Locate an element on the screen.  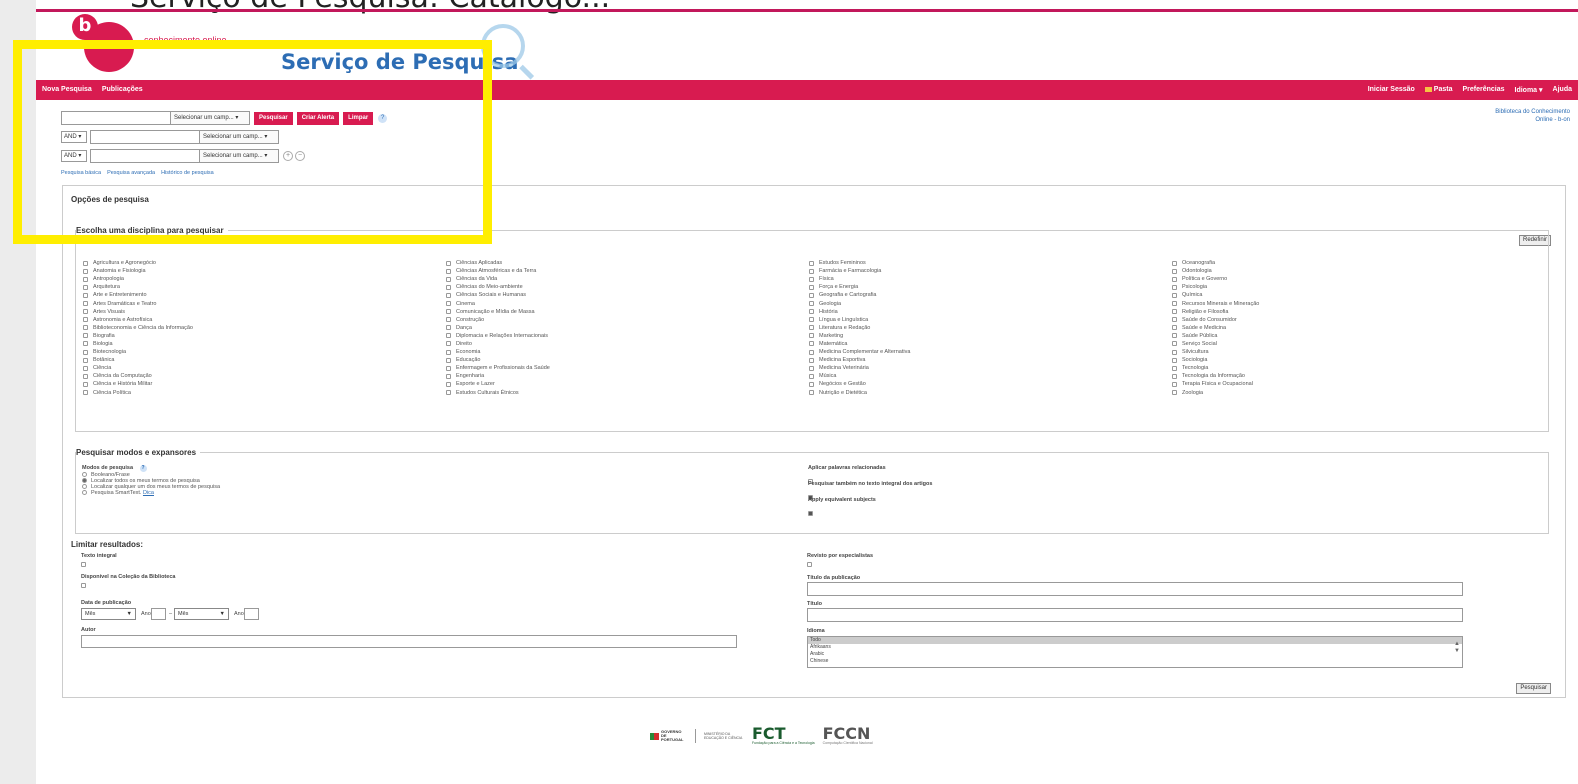
discipline-item: Serviço Social is located at coordinates (1215, 344).